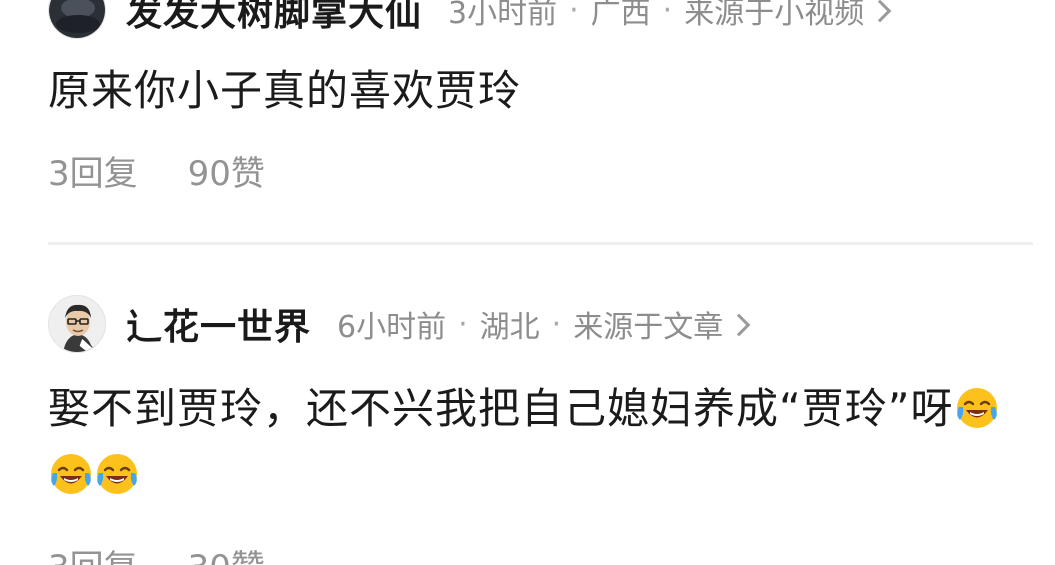  I want to click on post-time: 6小时前, so click(392, 327).